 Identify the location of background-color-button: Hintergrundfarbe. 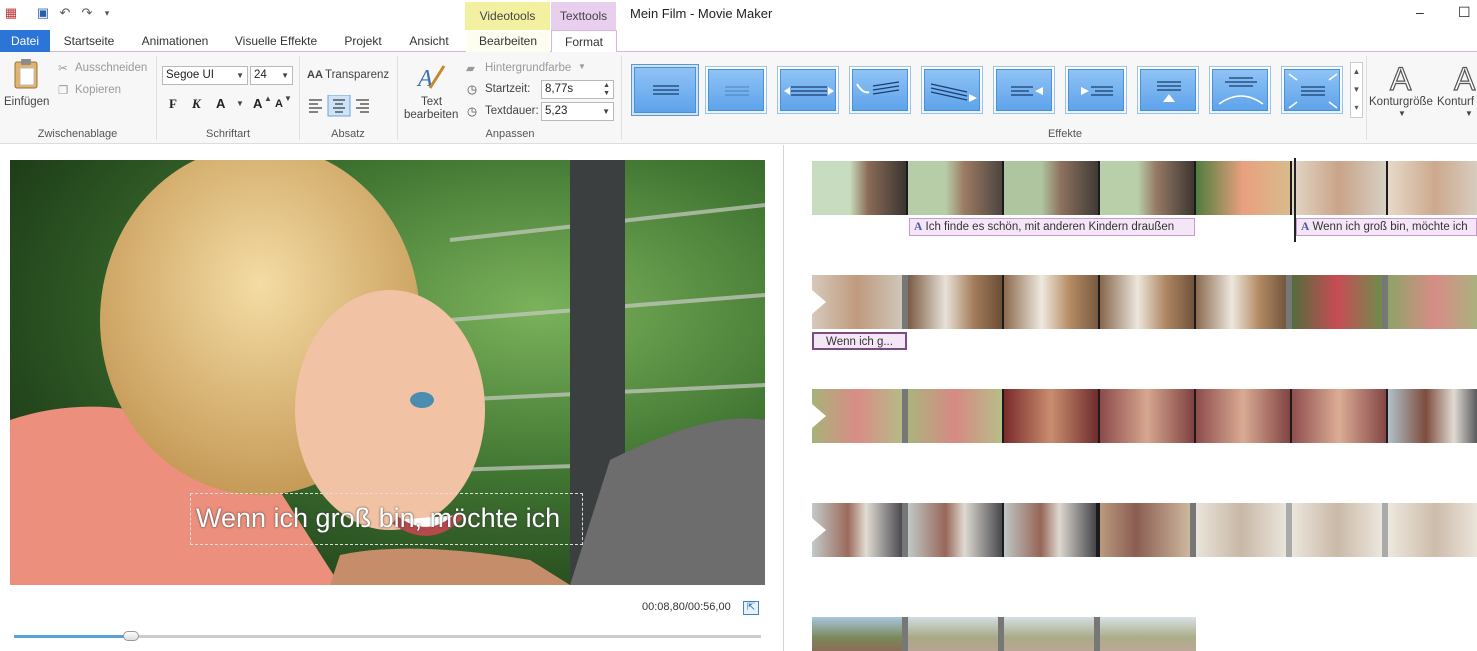
(528, 68).